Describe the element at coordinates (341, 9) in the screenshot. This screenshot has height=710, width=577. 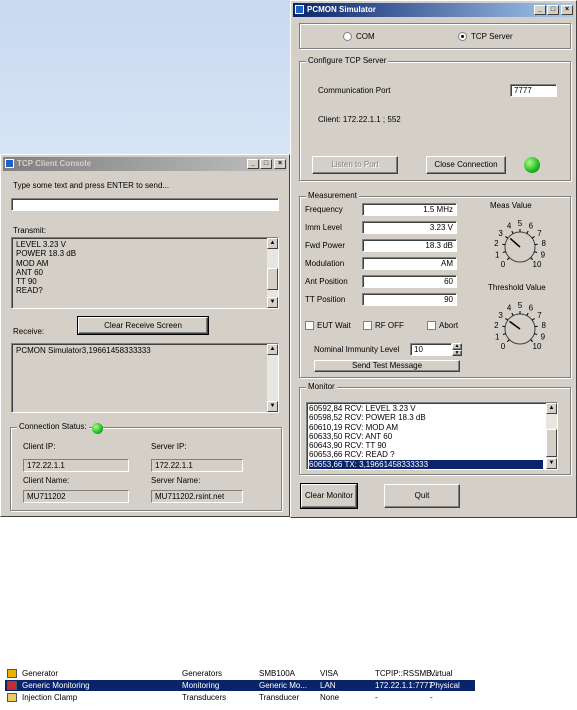
I see `window-title: PCMON Simulator` at that location.